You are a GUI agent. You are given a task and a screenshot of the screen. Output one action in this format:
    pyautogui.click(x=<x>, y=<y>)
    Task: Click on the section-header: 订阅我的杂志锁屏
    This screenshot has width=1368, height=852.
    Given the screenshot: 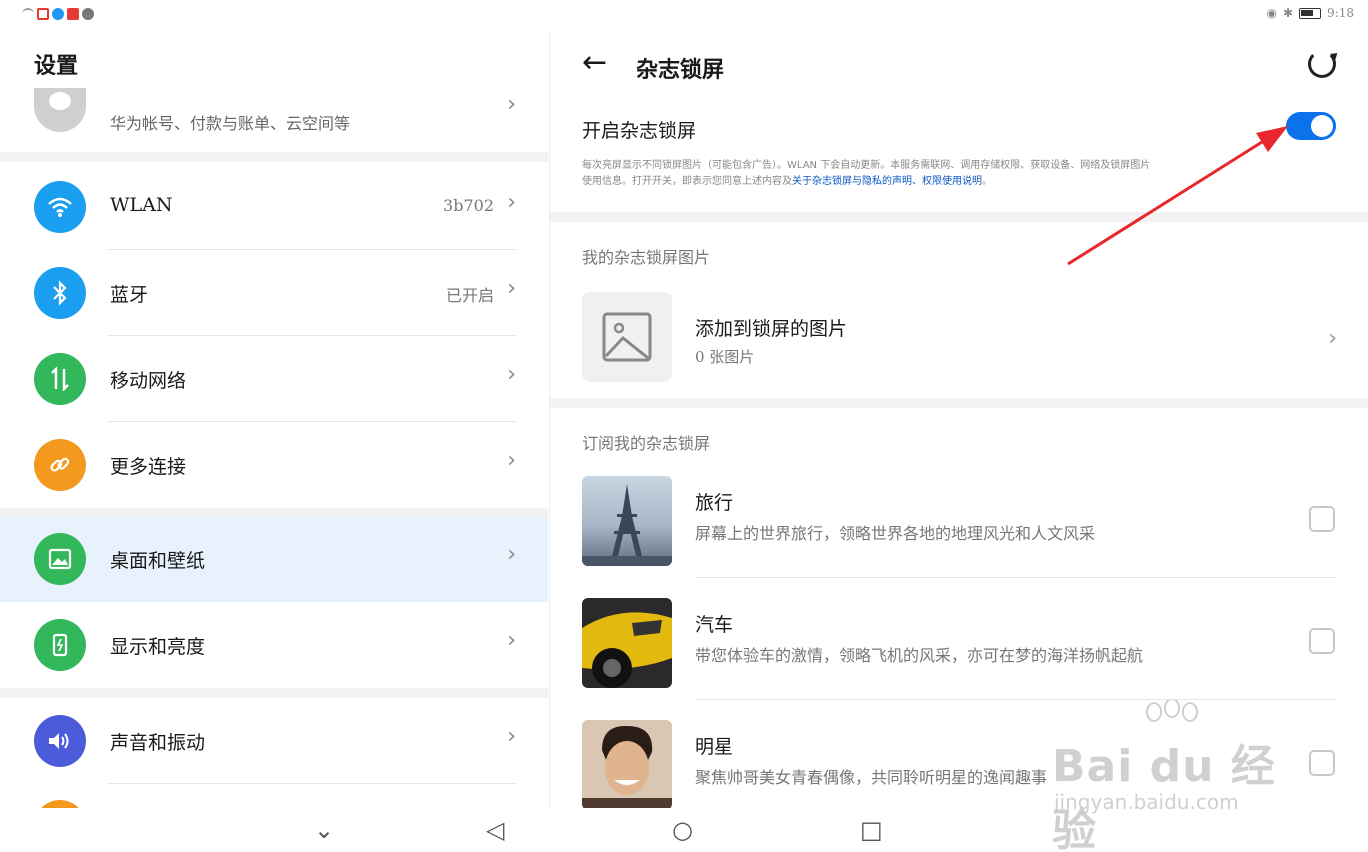 What is the action you would take?
    pyautogui.click(x=646, y=443)
    